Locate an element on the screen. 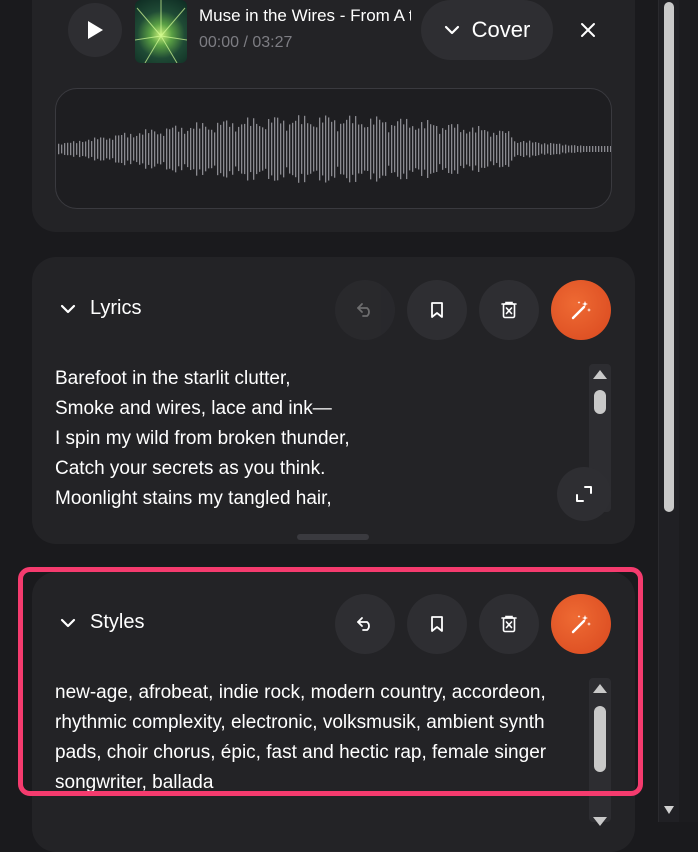 The width and height of the screenshot is (698, 852). lyrics-undo-button is located at coordinates (365, 310).